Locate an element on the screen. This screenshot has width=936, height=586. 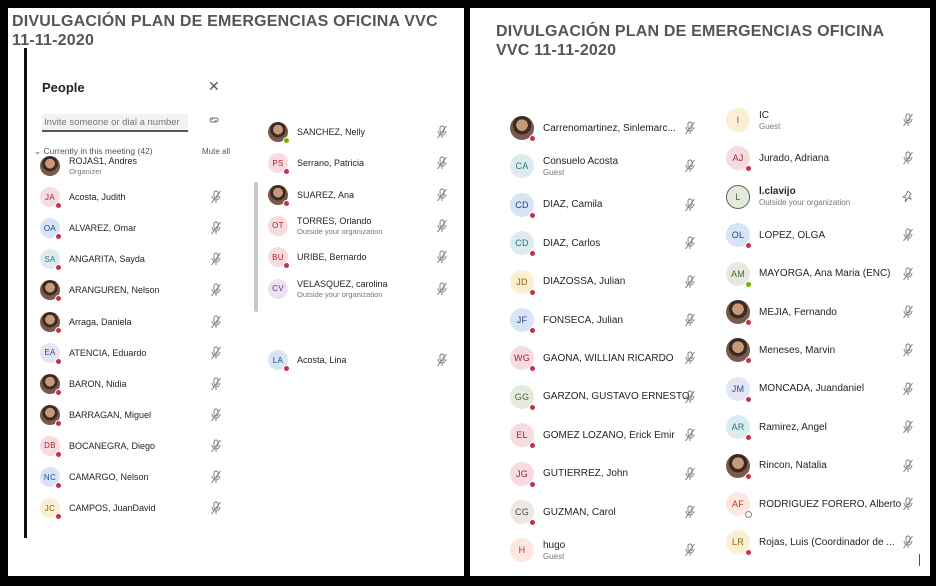
participant-row: I IC Guest is located at coordinates (823, 120).